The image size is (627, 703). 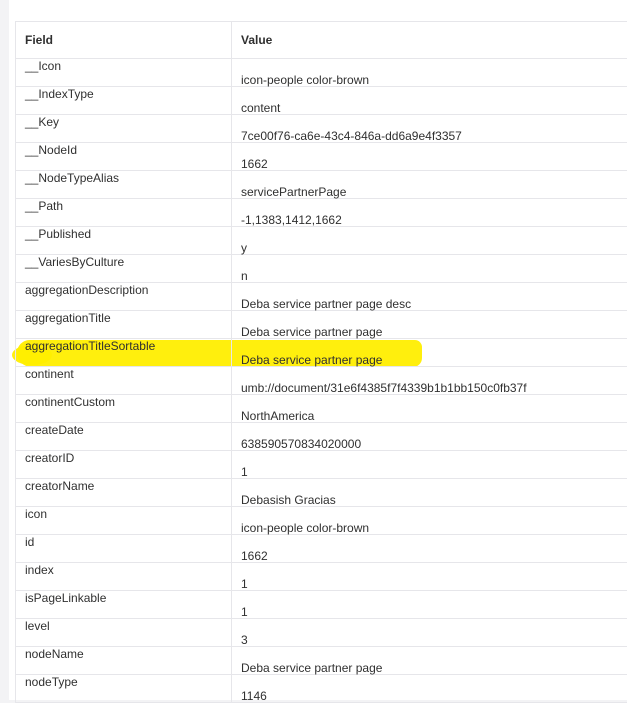 I want to click on field-cell: index, so click(x=39, y=570).